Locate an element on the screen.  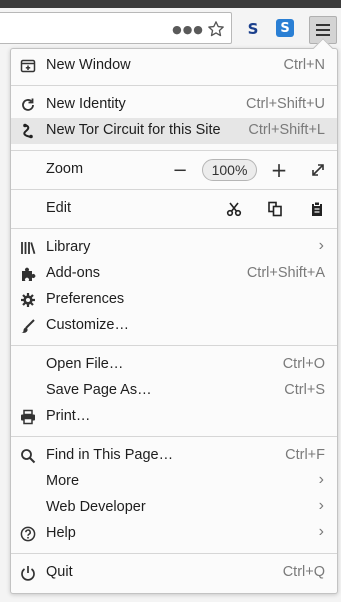
menu-item-label: Add-ons is located at coordinates (73, 273).